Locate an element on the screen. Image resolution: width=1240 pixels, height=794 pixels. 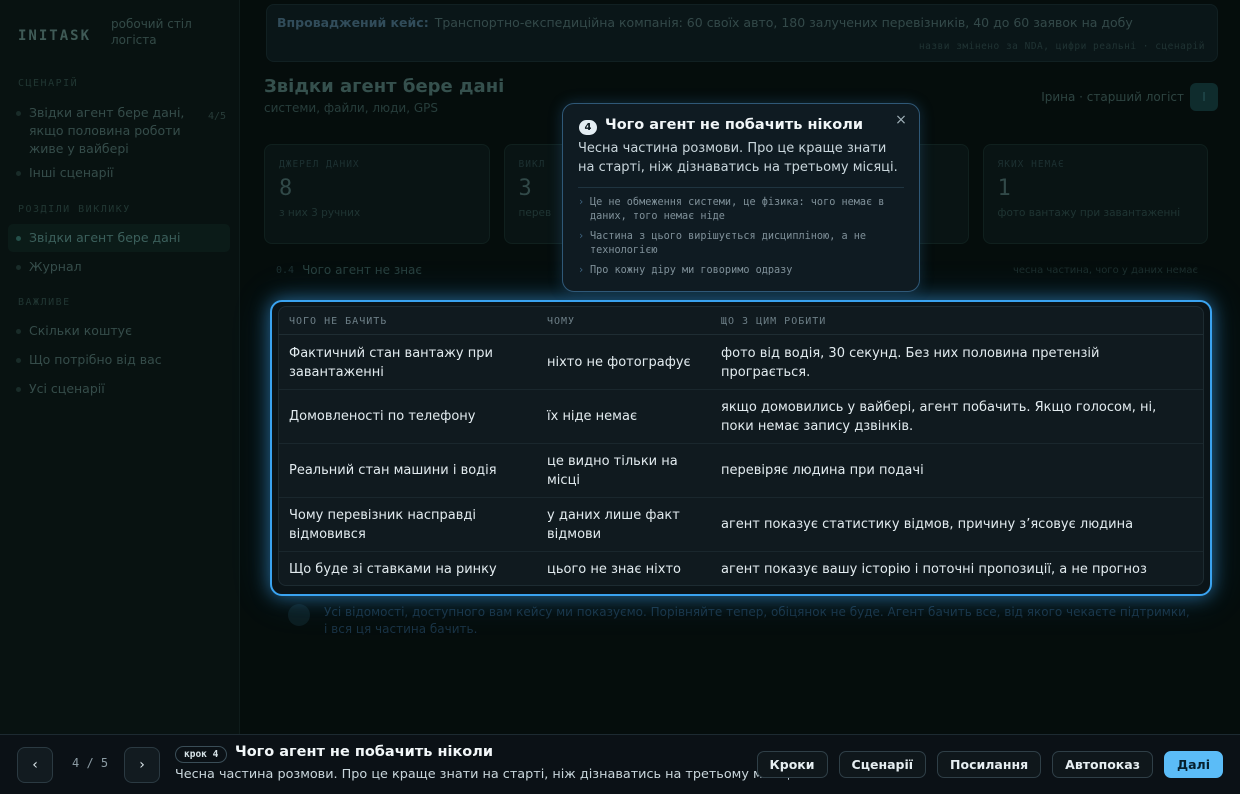
list-item: Про кожну діру ми говоримо одразу is located at coordinates (741, 271).